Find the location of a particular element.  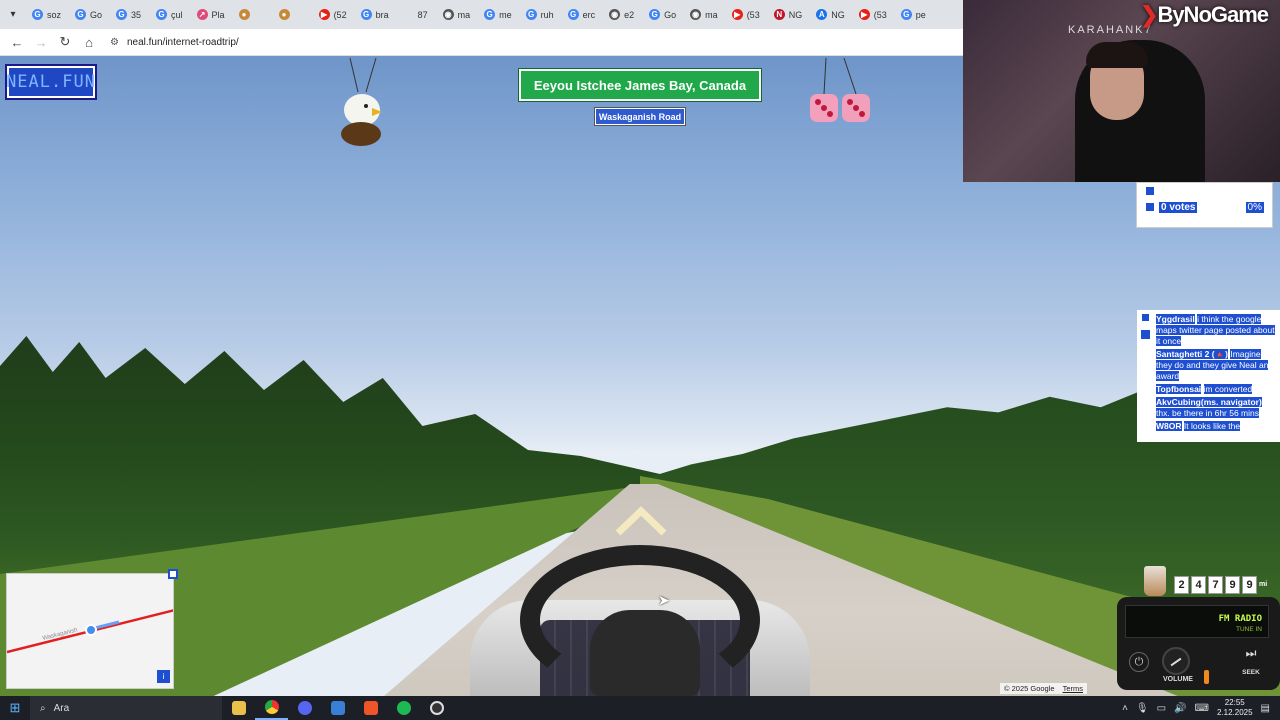

road-name-sign: Waskaganish Road is located at coordinates (640, 116).